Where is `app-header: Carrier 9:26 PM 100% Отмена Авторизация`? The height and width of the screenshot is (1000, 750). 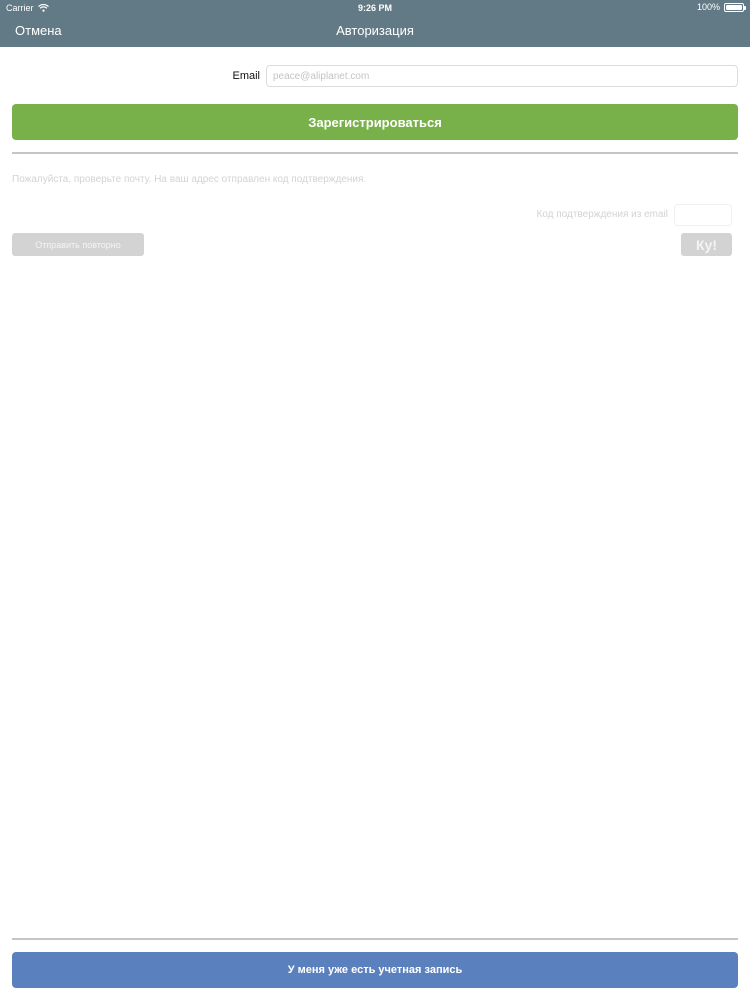 app-header: Carrier 9:26 PM 100% Отмена Авторизация is located at coordinates (375, 23).